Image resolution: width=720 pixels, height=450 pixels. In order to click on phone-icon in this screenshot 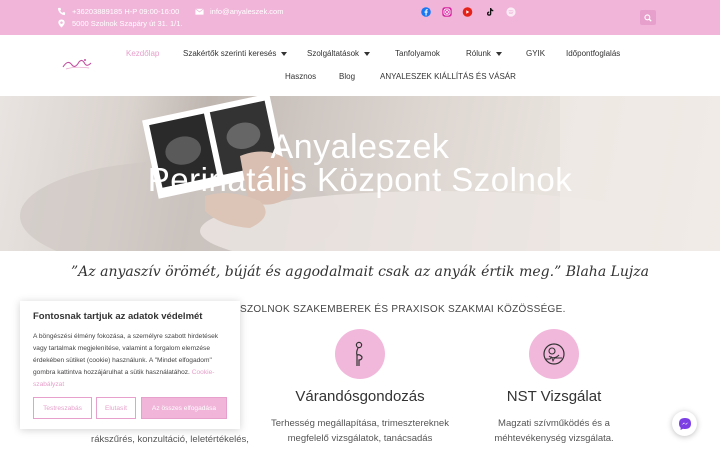, I will do `click(61, 11)`.